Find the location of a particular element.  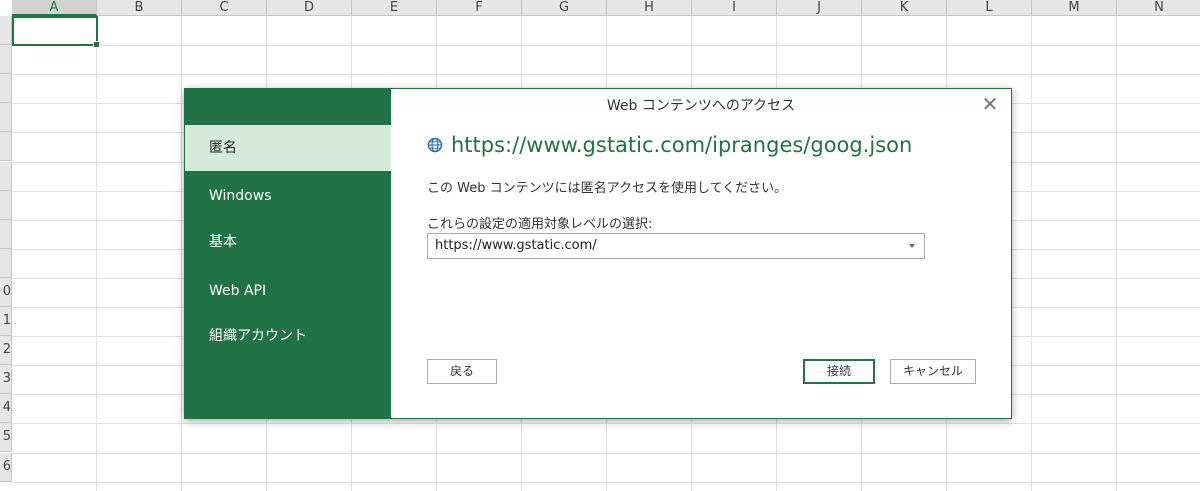

auth-method-sidebar: 匿名 Windows 基本 Web API 組織アカウント is located at coordinates (288, 253).